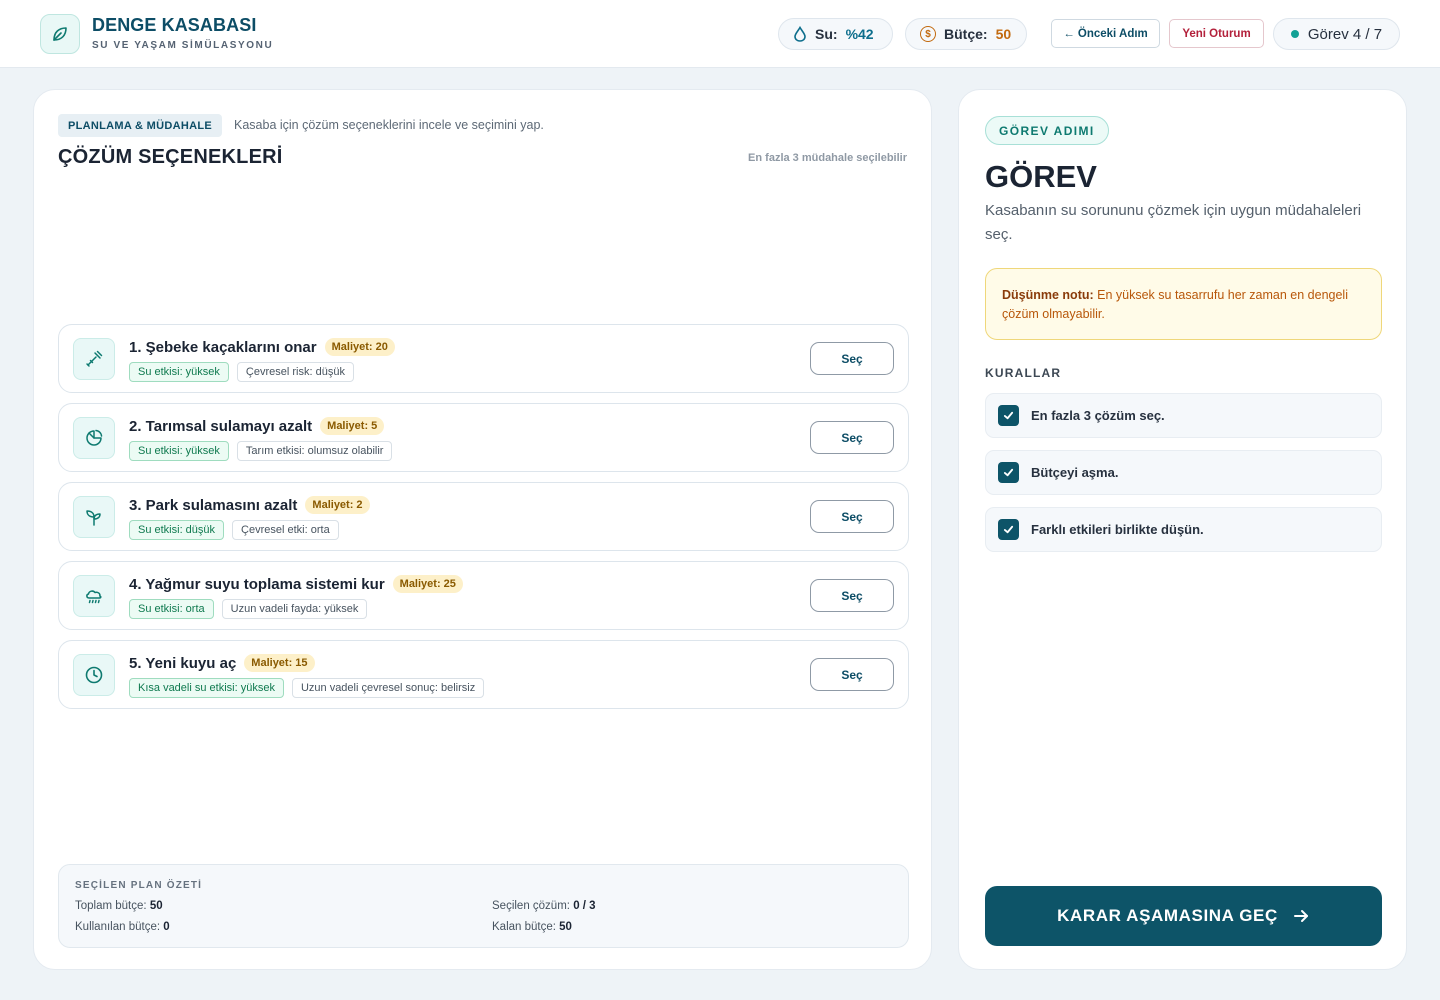  I want to click on section-title: ÇÖZÜM SEÇENEKLERİ, so click(170, 157).